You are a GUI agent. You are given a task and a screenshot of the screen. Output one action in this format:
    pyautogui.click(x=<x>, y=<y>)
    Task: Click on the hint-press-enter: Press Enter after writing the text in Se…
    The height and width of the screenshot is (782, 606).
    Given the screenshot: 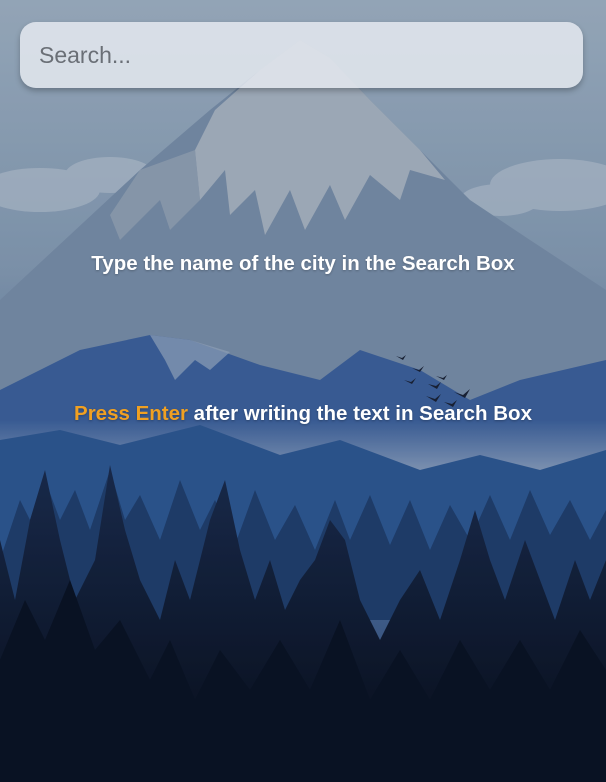 What is the action you would take?
    pyautogui.click(x=303, y=414)
    